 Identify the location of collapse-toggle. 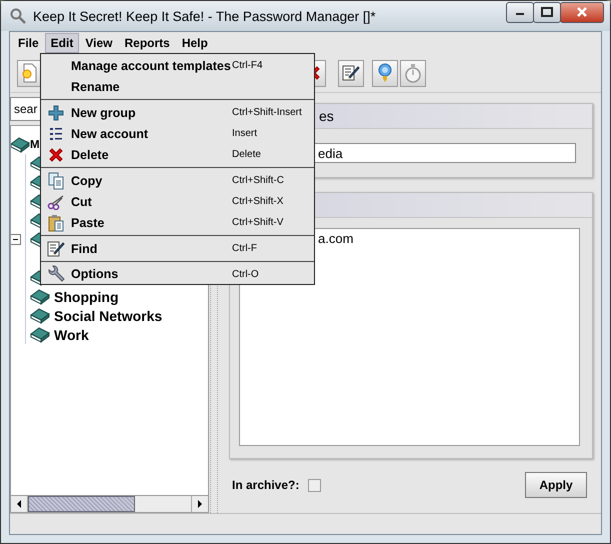
(16, 239).